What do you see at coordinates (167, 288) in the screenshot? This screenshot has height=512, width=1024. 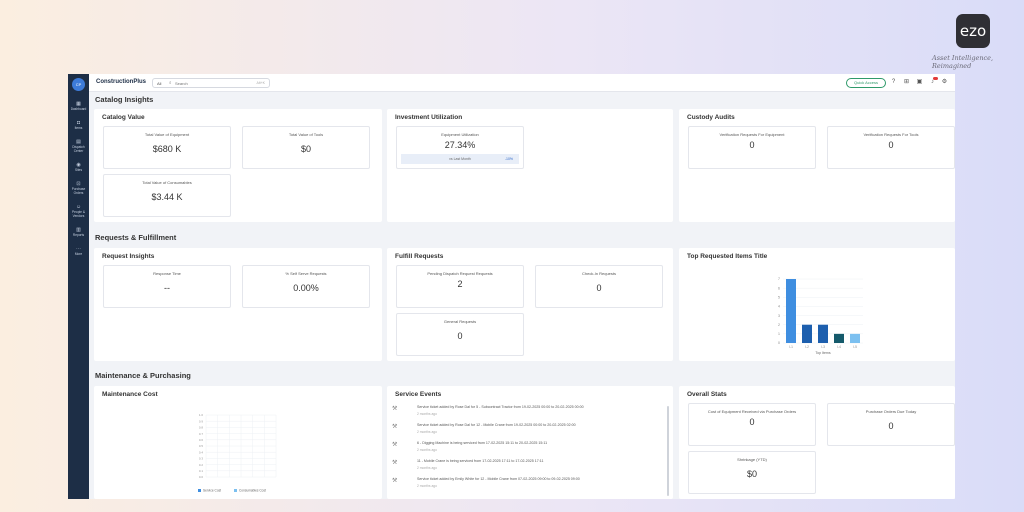 I see `metric-value: --` at bounding box center [167, 288].